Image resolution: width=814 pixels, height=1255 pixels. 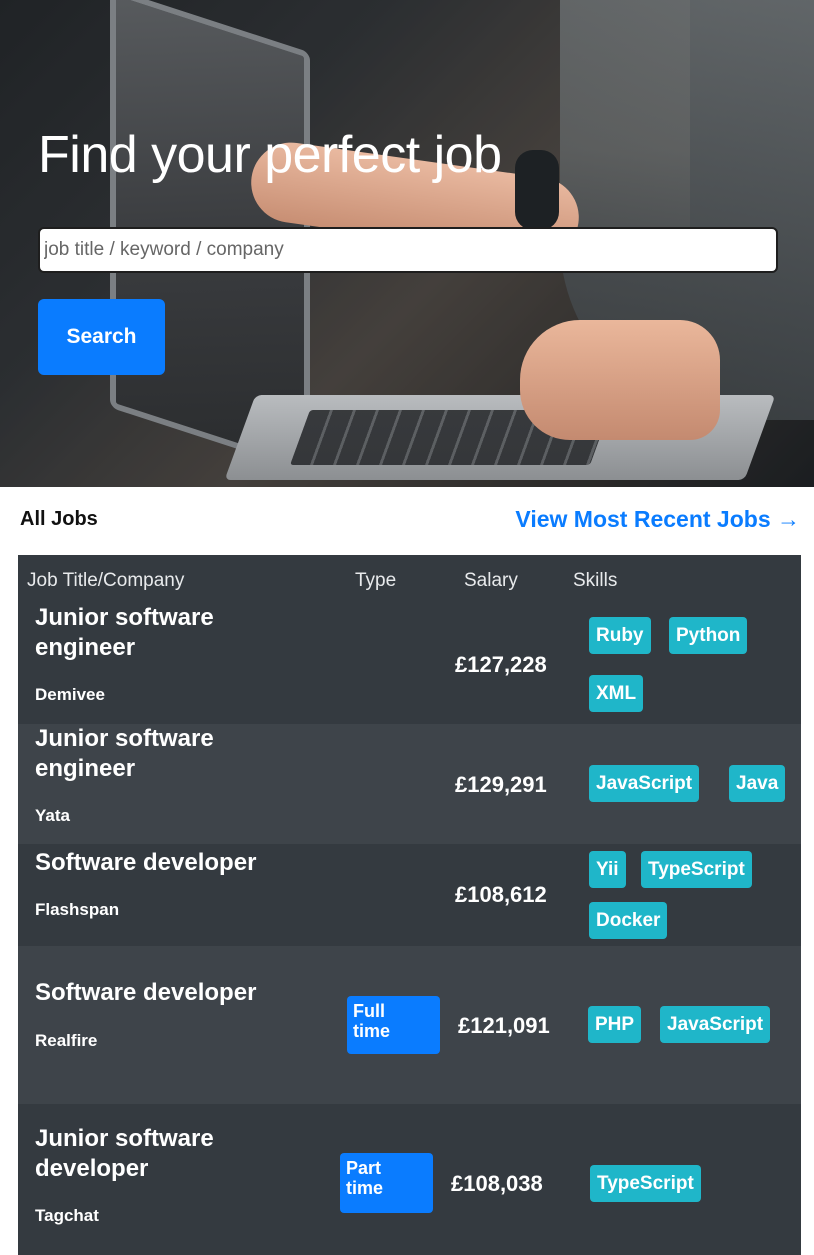 What do you see at coordinates (124, 1154) in the screenshot?
I see `job-title: Junior software developer` at bounding box center [124, 1154].